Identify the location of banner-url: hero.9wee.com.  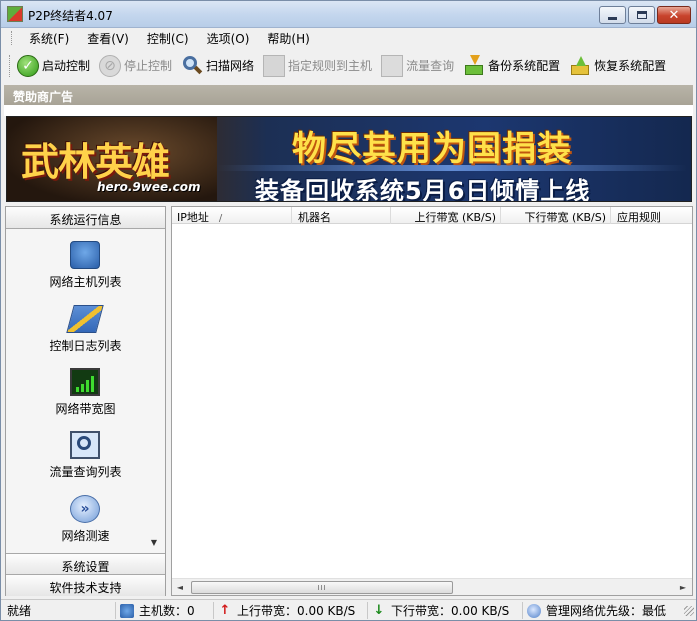
(149, 187).